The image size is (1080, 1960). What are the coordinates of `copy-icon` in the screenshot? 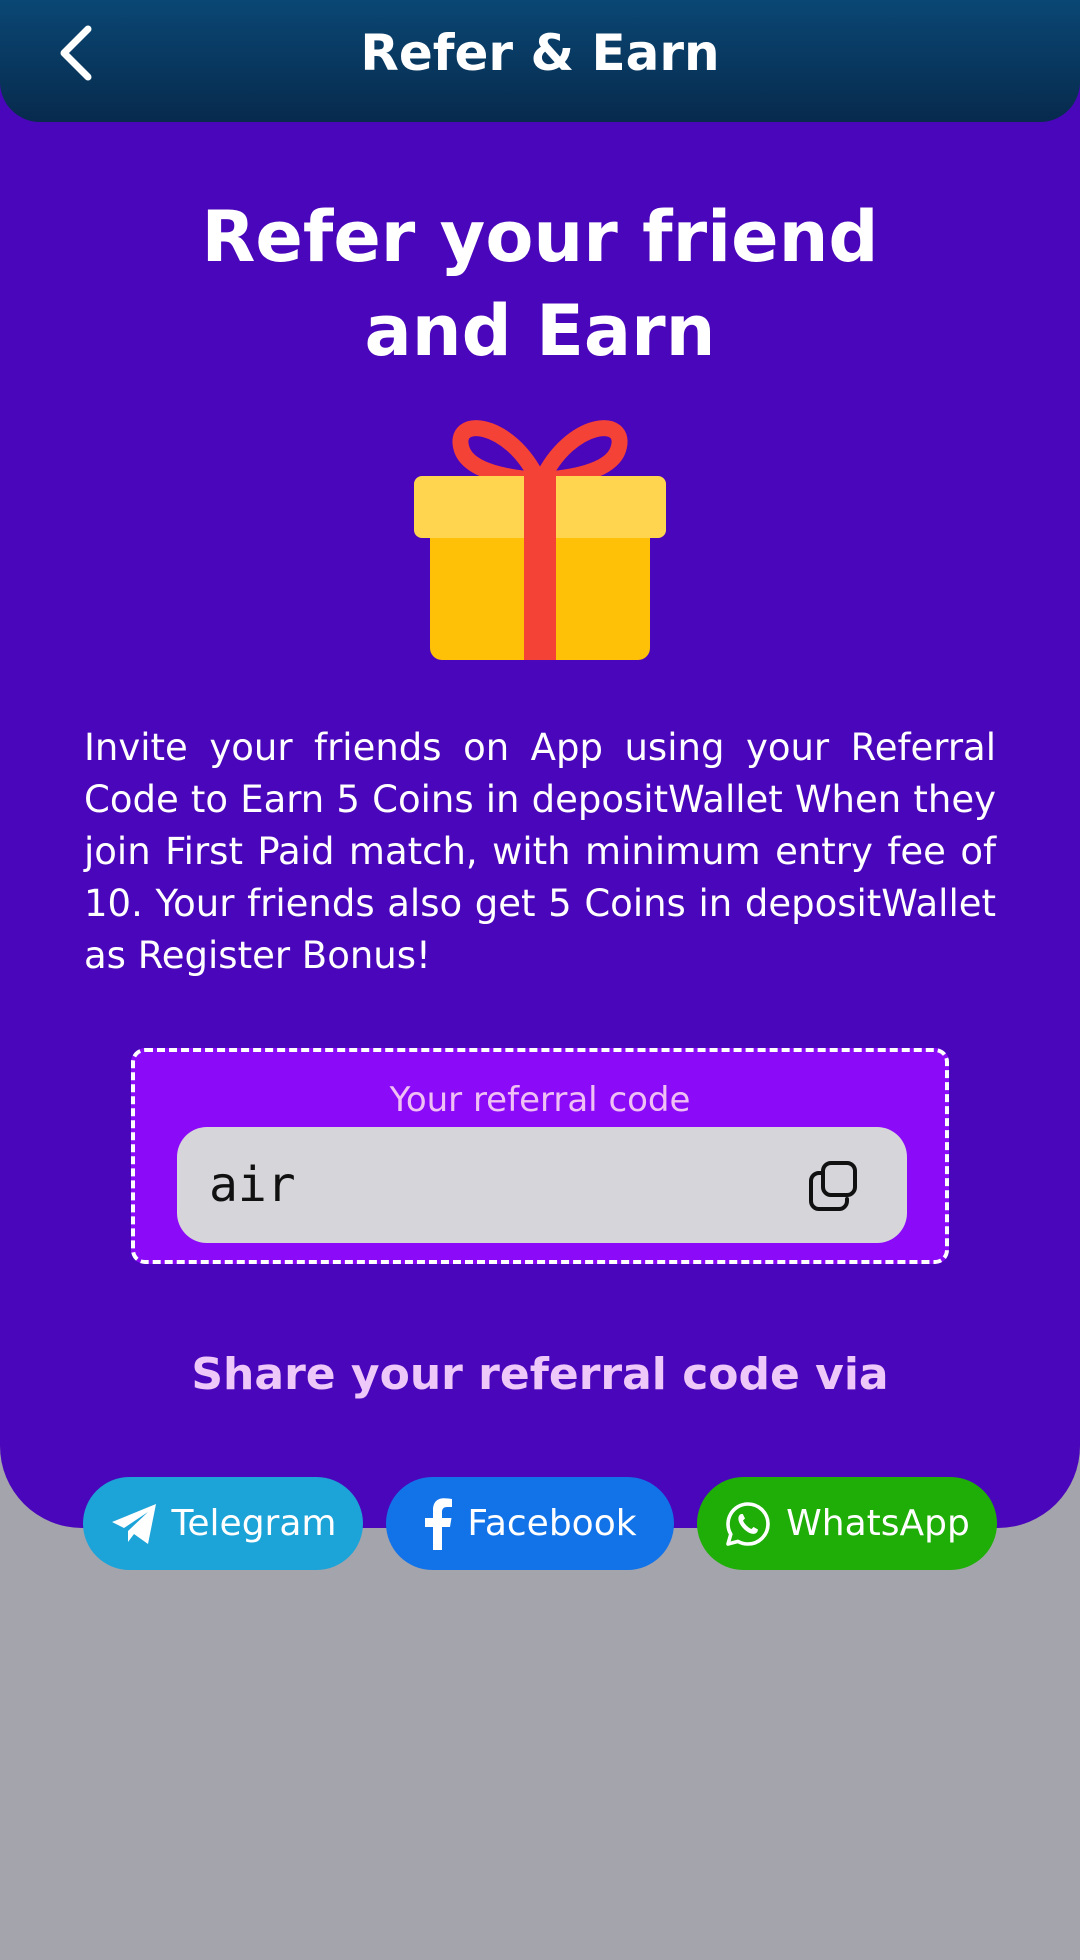 It's located at (833, 1186).